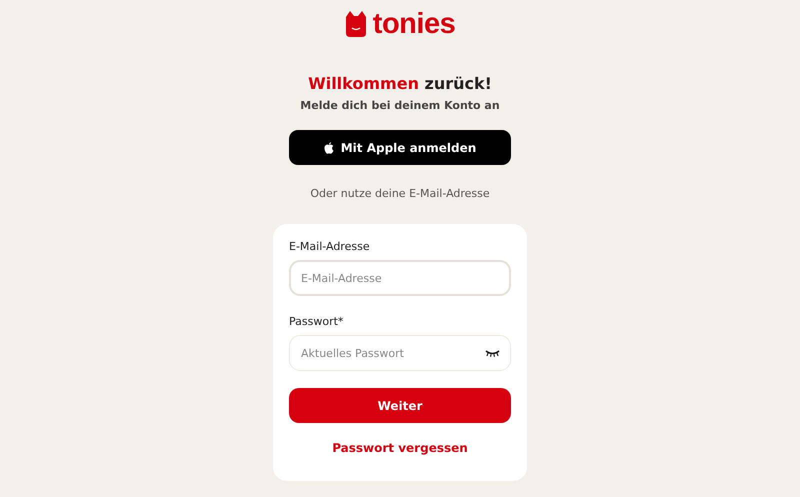 The height and width of the screenshot is (497, 800). I want to click on email-field: E-Mail-Adresse, so click(400, 278).